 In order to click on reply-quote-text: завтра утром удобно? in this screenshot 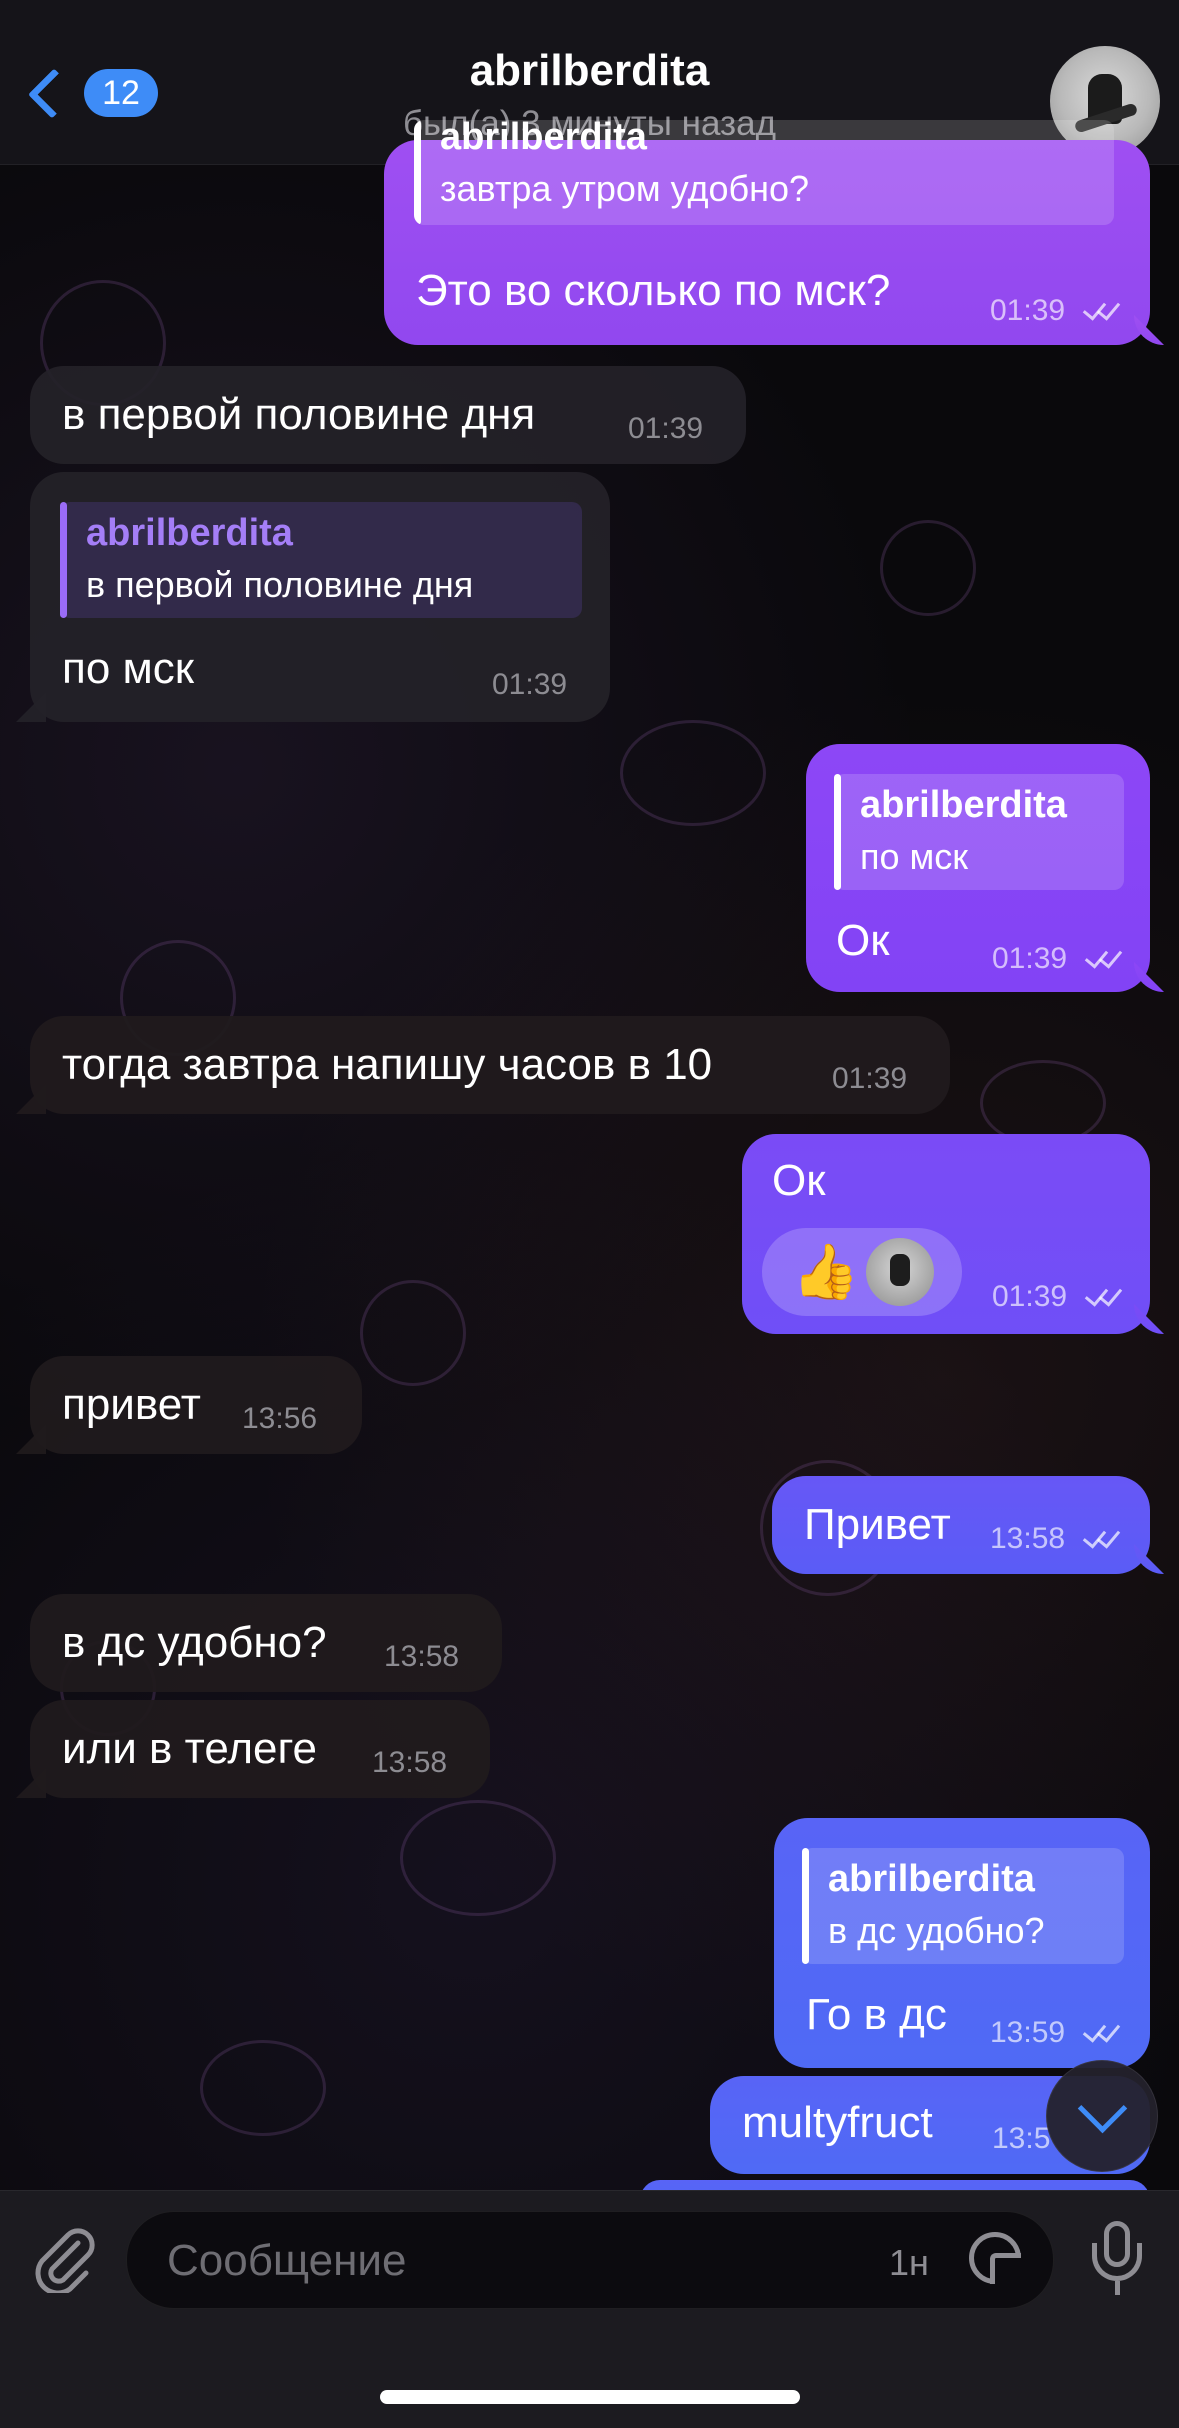, I will do `click(625, 188)`.